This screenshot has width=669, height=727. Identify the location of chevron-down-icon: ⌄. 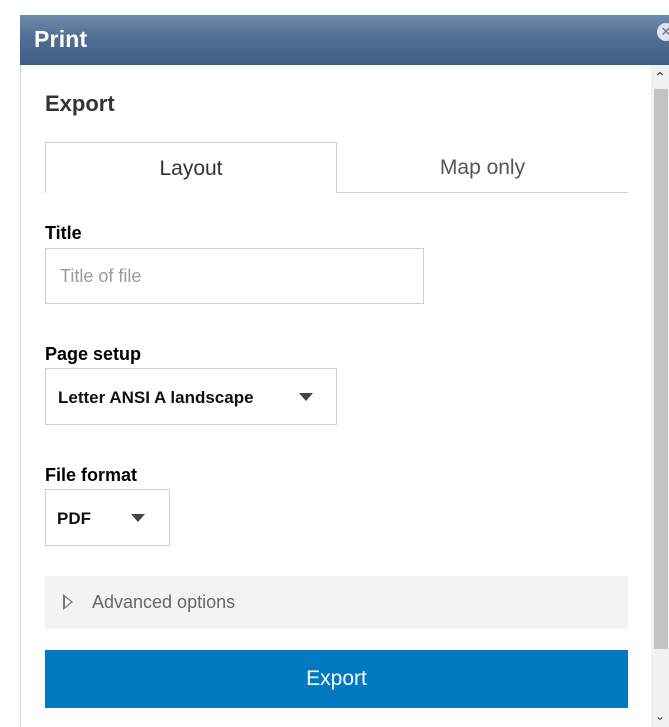
(660, 716).